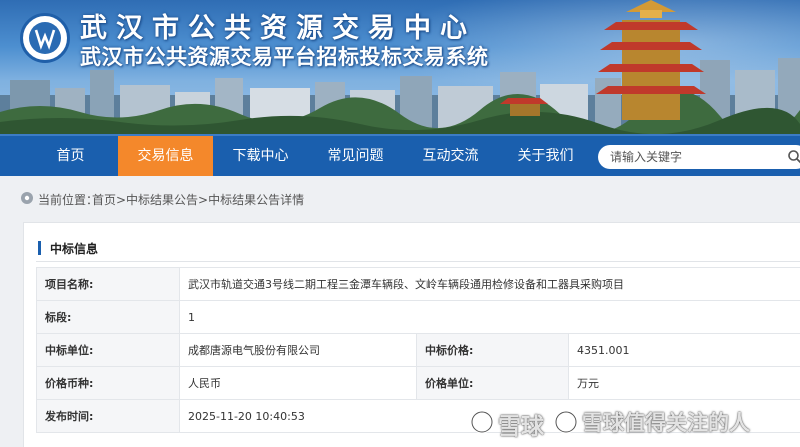  I want to click on price-value: 4351.001, so click(684, 350).